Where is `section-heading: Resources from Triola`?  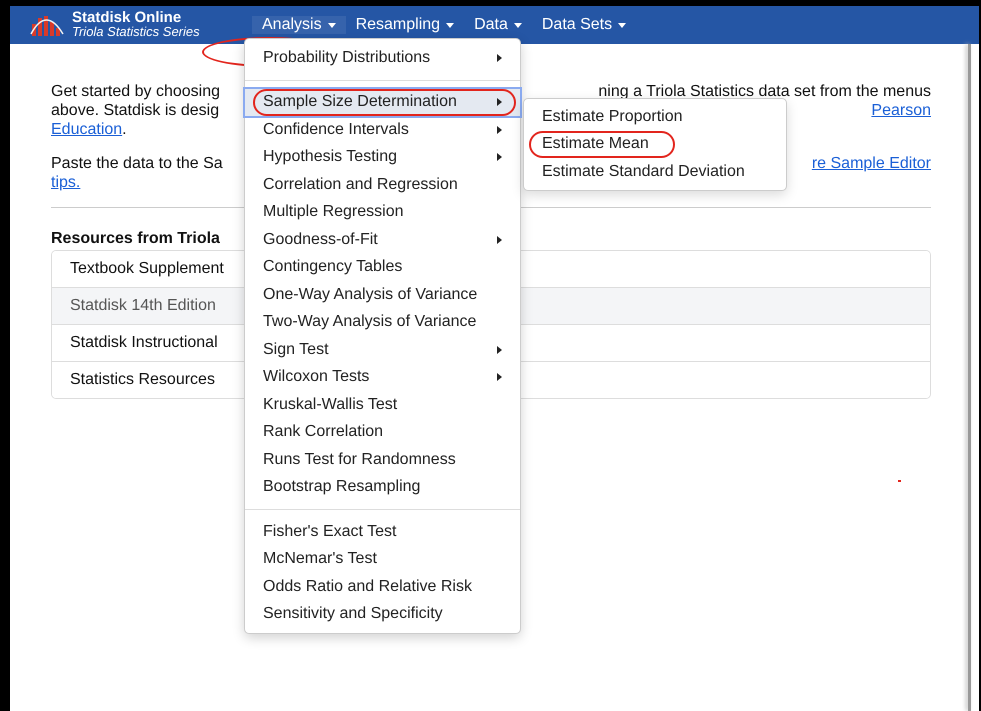
section-heading: Resources from Triola is located at coordinates (135, 239).